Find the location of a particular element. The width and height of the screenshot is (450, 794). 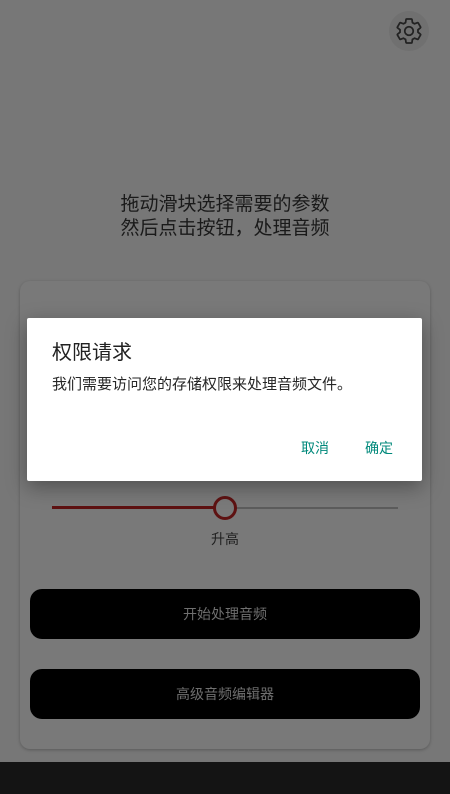

settings-button is located at coordinates (409, 31).